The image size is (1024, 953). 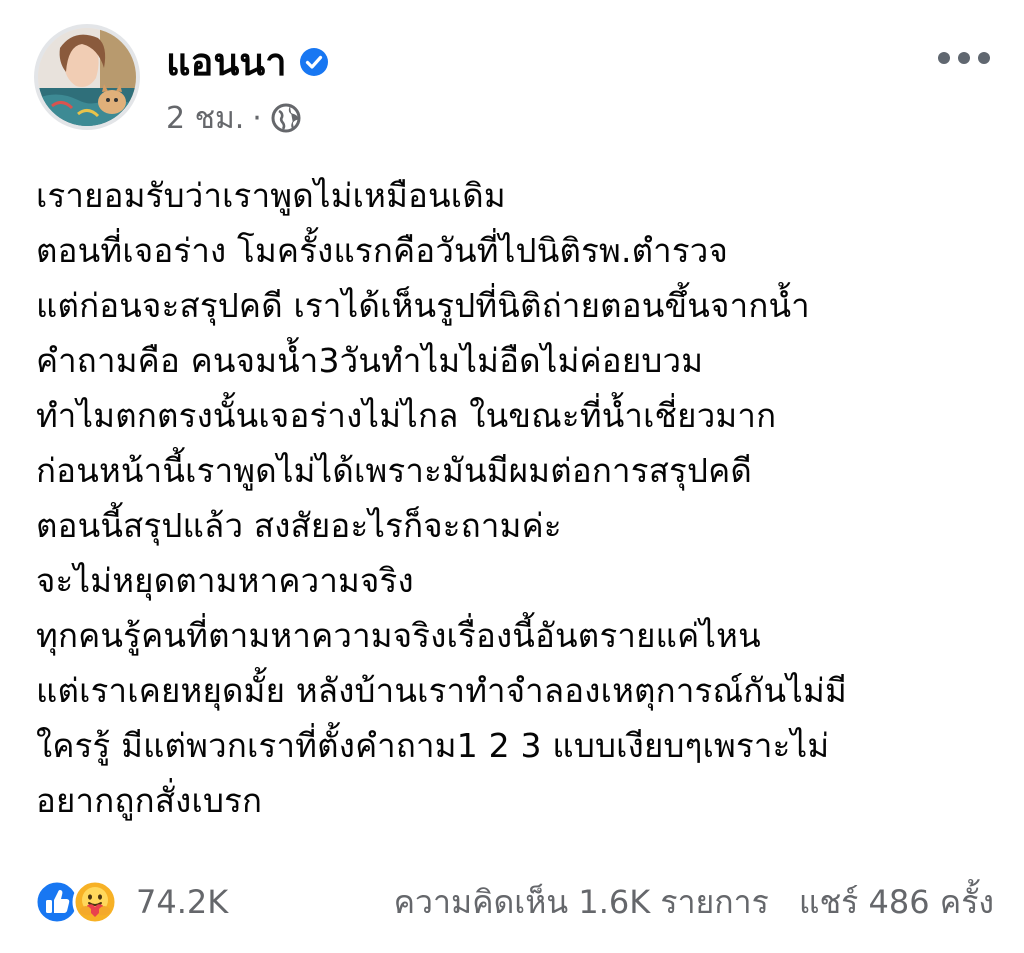 I want to click on avatar, so click(x=87, y=77).